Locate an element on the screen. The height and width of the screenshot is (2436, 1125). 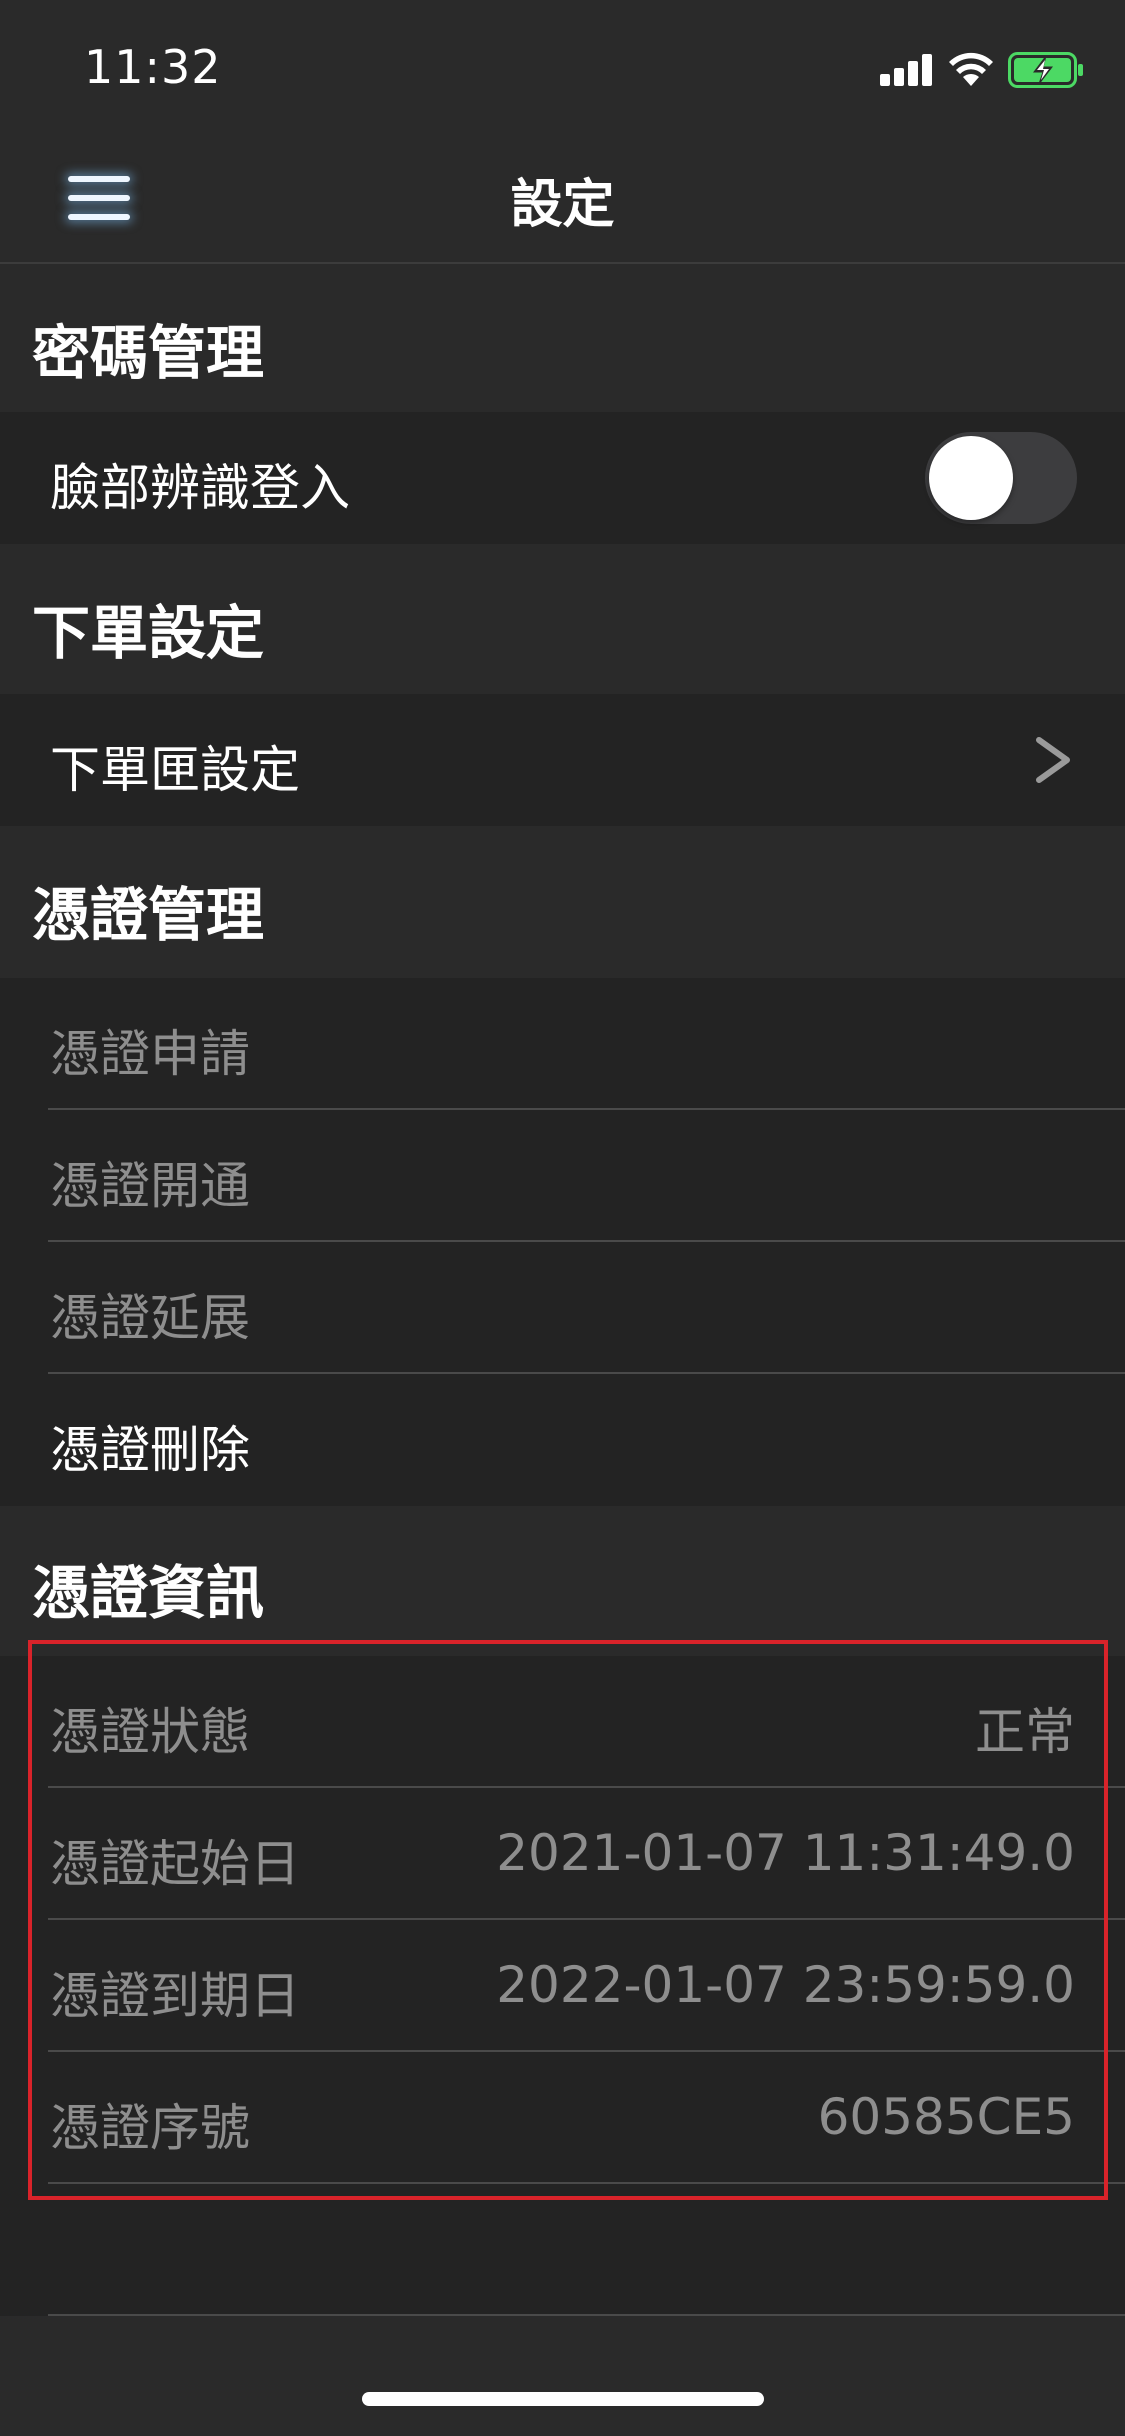
cert-extend-label: 憑證延展 is located at coordinates (150, 1318).